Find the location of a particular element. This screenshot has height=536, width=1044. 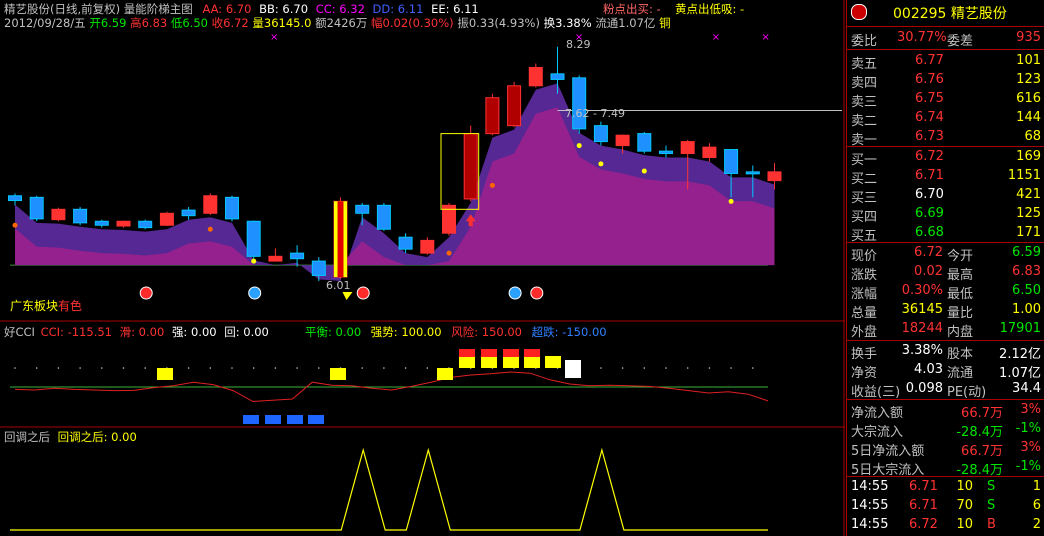

ask-price: 6.75 is located at coordinates (929, 98).